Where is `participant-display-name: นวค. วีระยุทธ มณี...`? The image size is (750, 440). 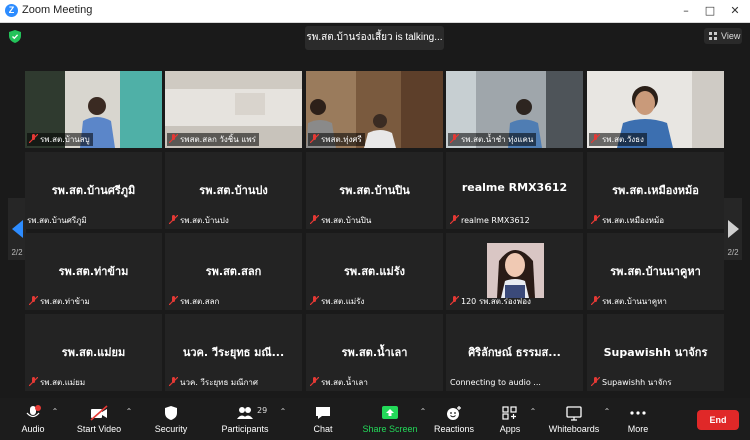
participant-display-name: นวค. วีระยุทธ มณี... is located at coordinates (233, 352).